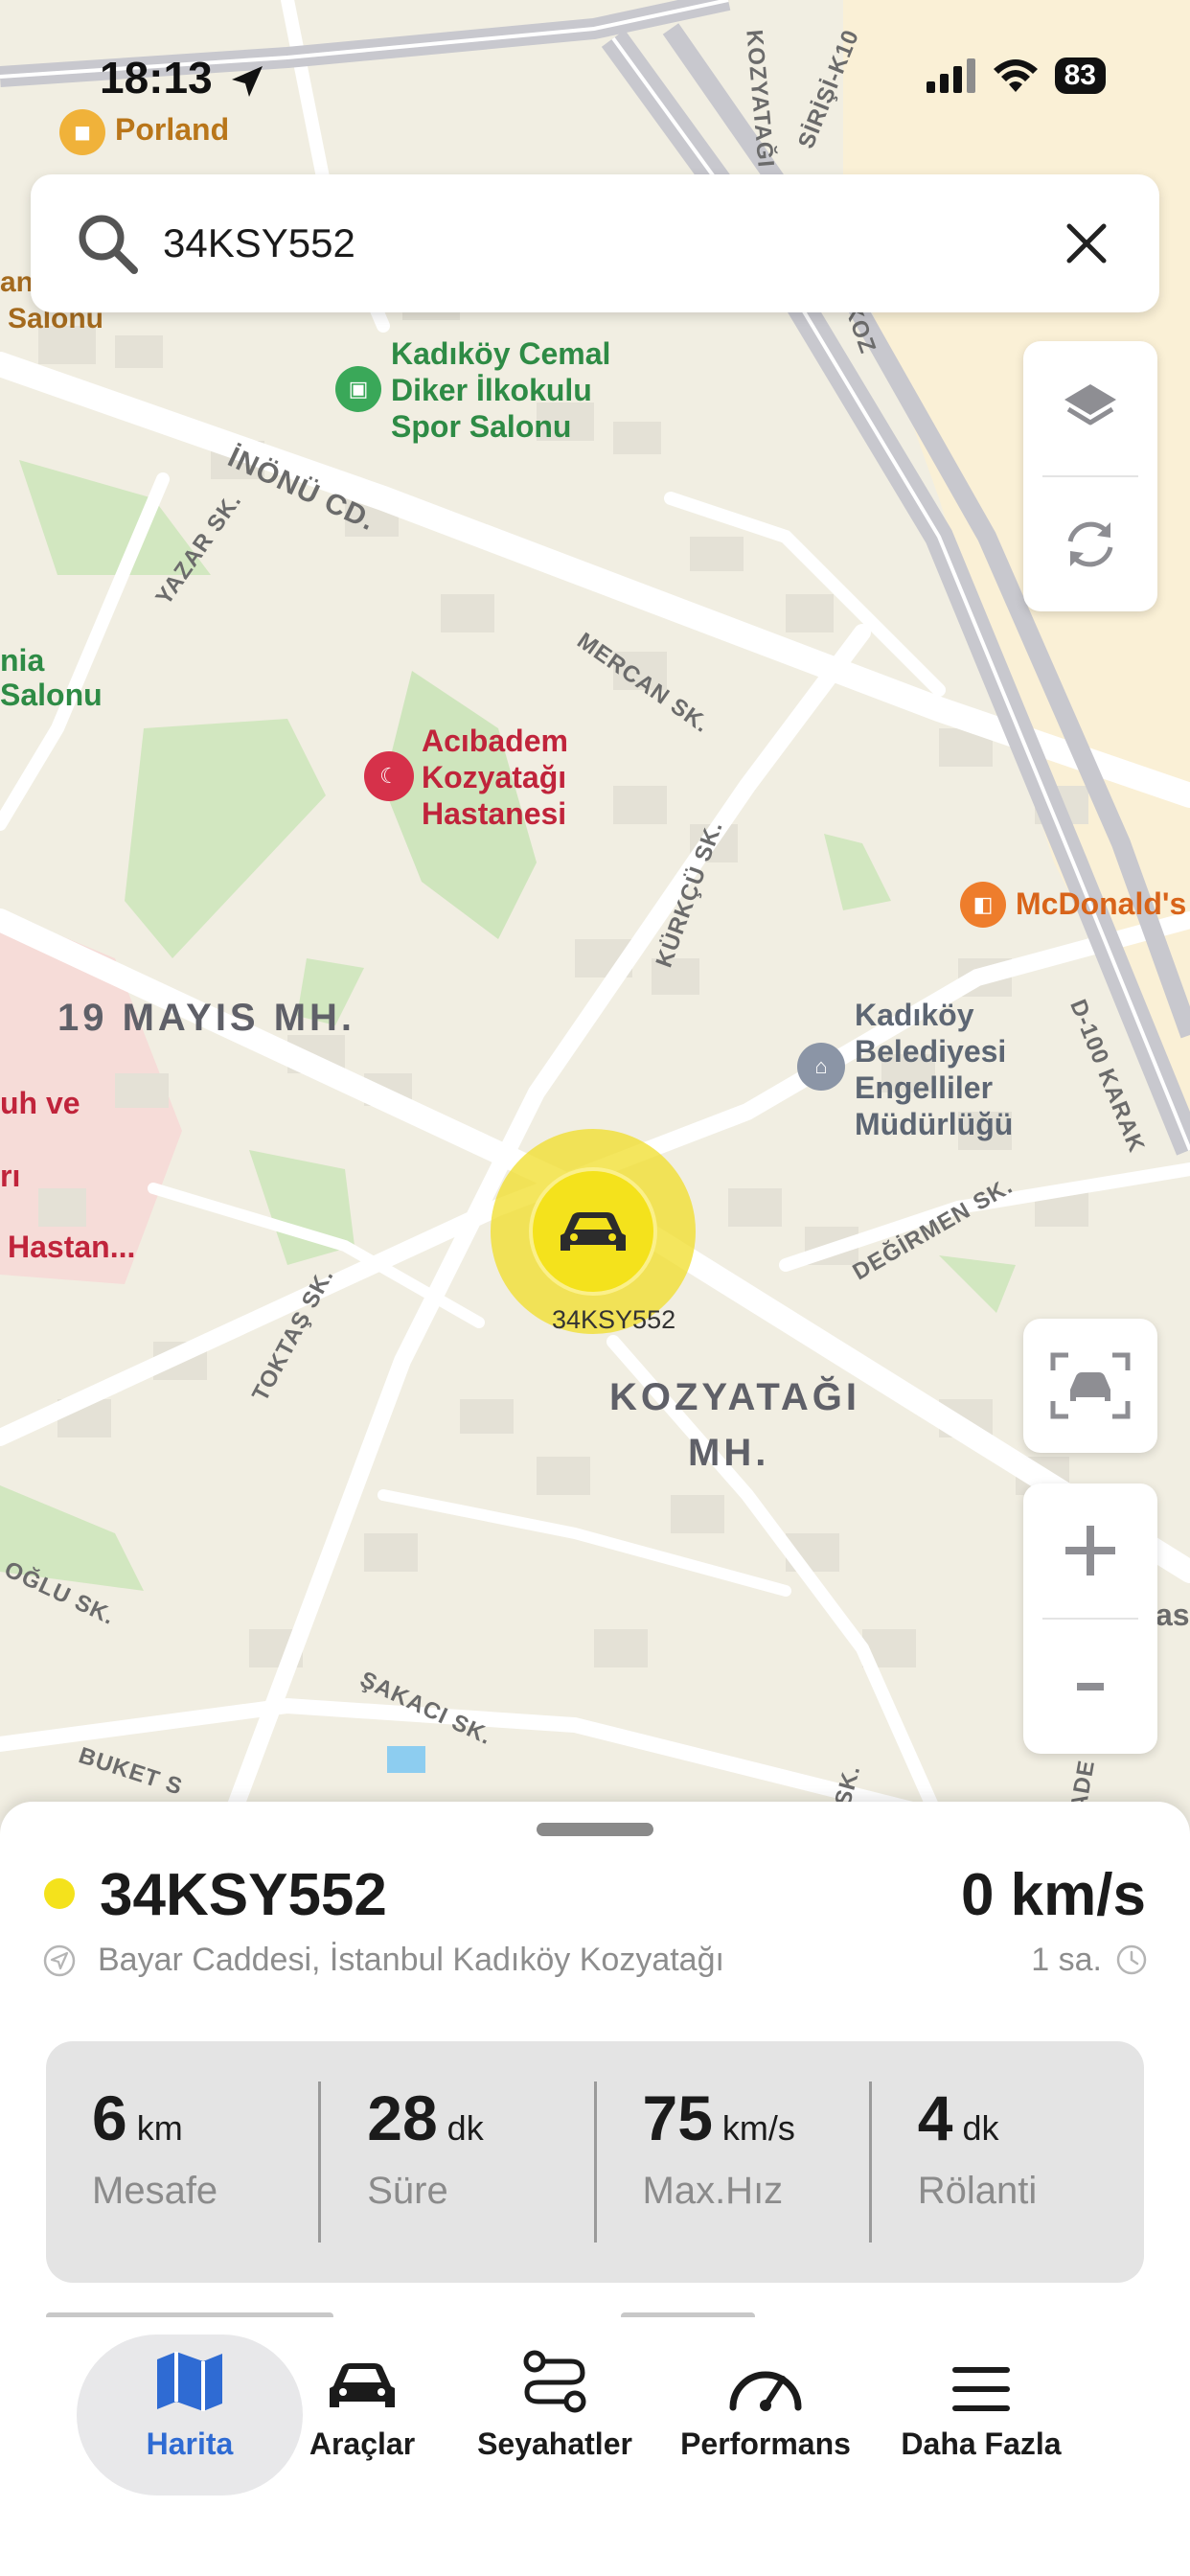  What do you see at coordinates (1090, 405) in the screenshot?
I see `layers-icon` at bounding box center [1090, 405].